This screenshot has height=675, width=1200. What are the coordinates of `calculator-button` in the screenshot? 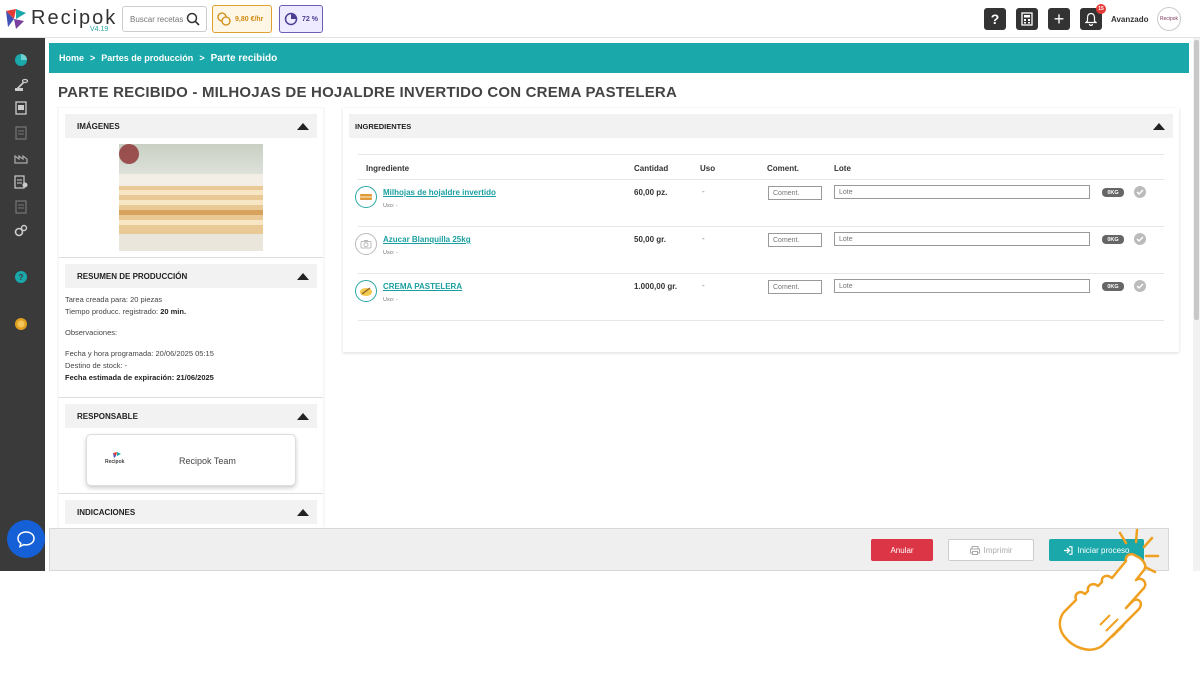 It's located at (1027, 19).